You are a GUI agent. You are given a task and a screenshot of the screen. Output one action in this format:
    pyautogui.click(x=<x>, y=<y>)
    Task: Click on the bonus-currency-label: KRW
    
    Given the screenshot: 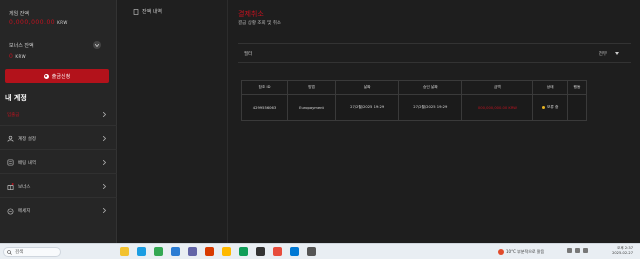 What is the action you would take?
    pyautogui.click(x=21, y=56)
    